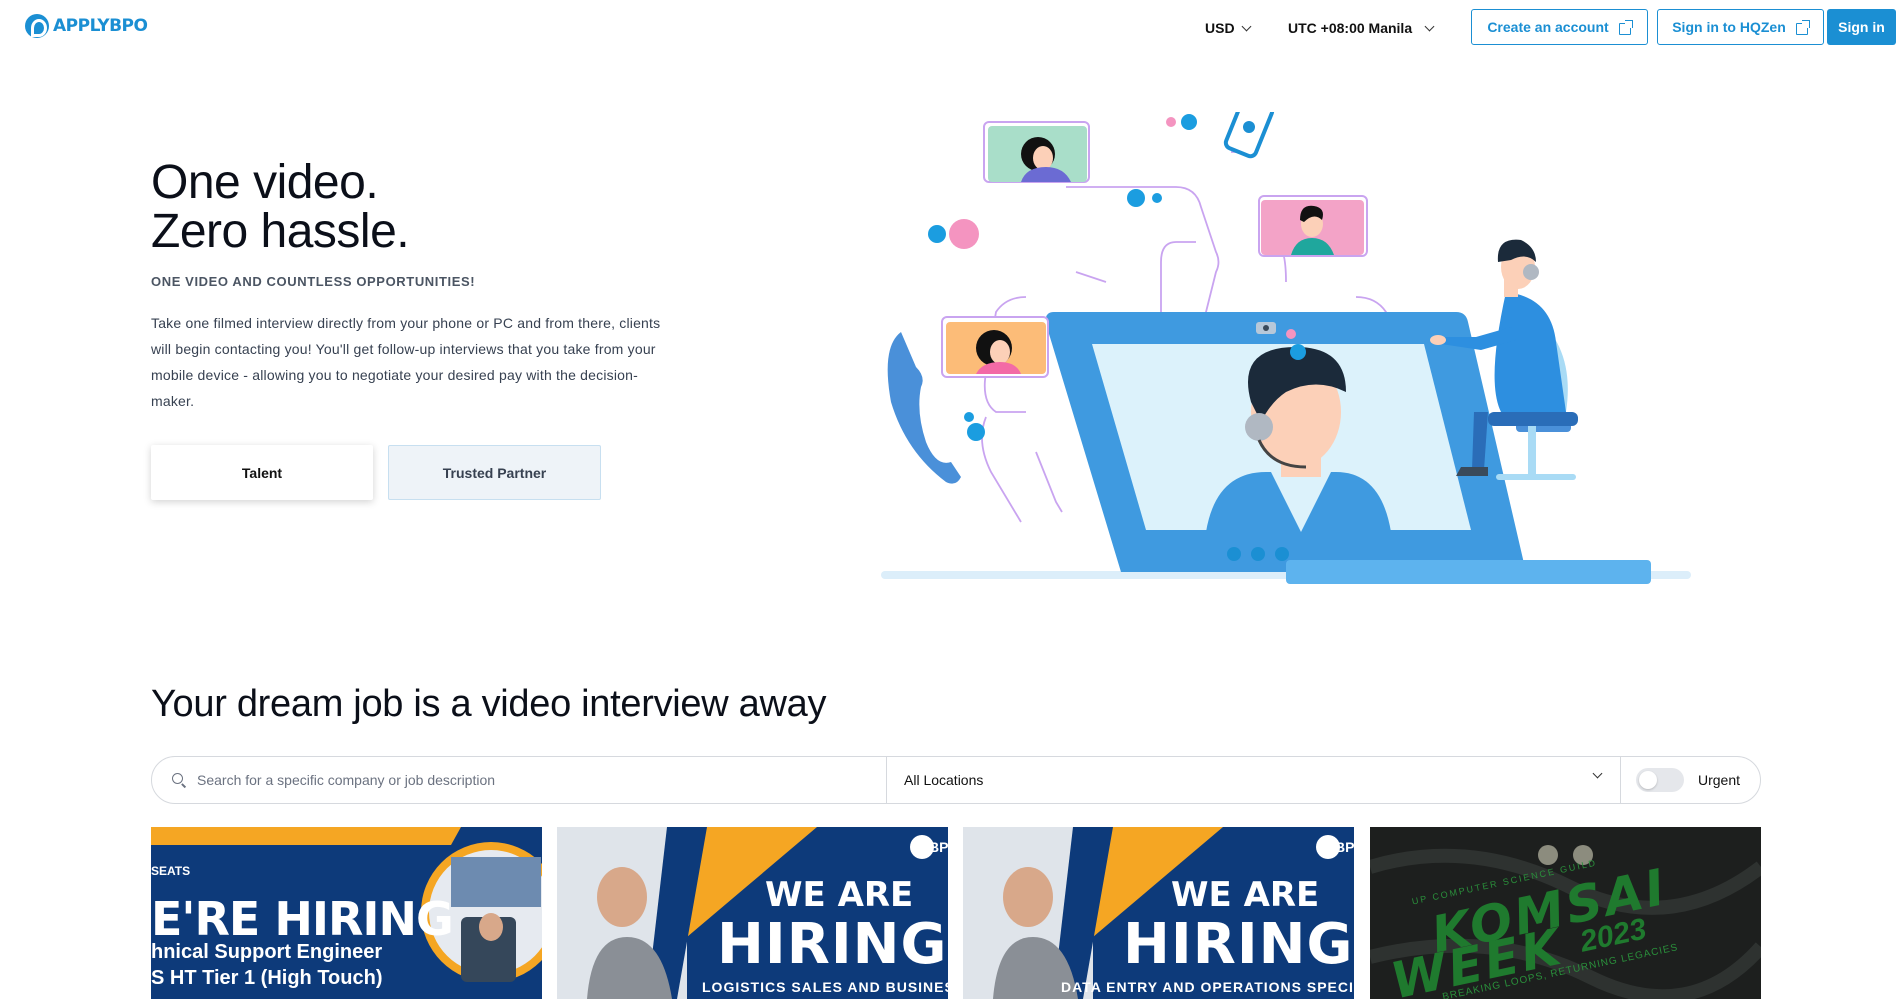 The width and height of the screenshot is (1900, 999). I want to click on currency-value: USD, so click(1220, 28).